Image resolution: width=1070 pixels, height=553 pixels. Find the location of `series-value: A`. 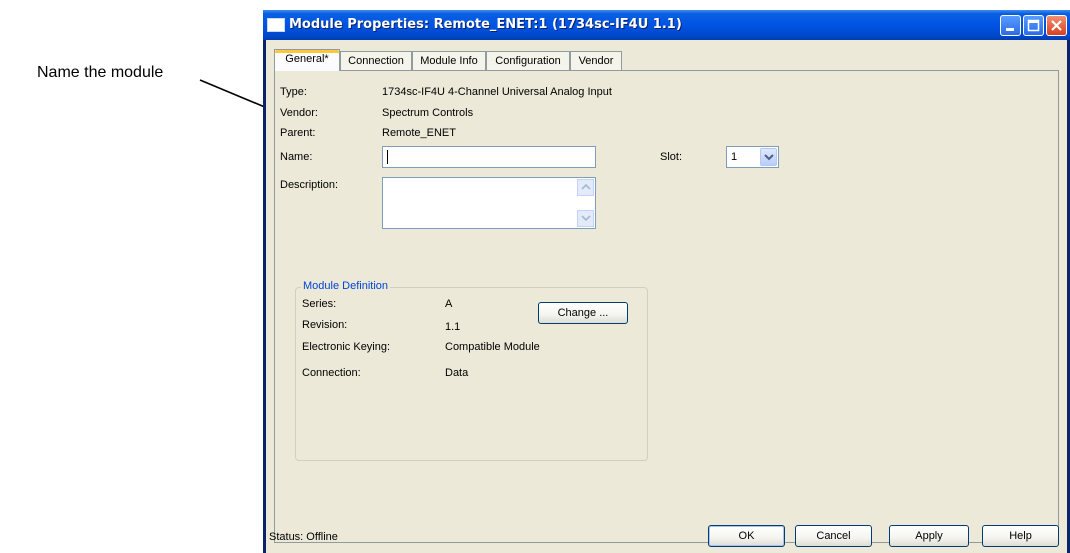

series-value: A is located at coordinates (449, 304).